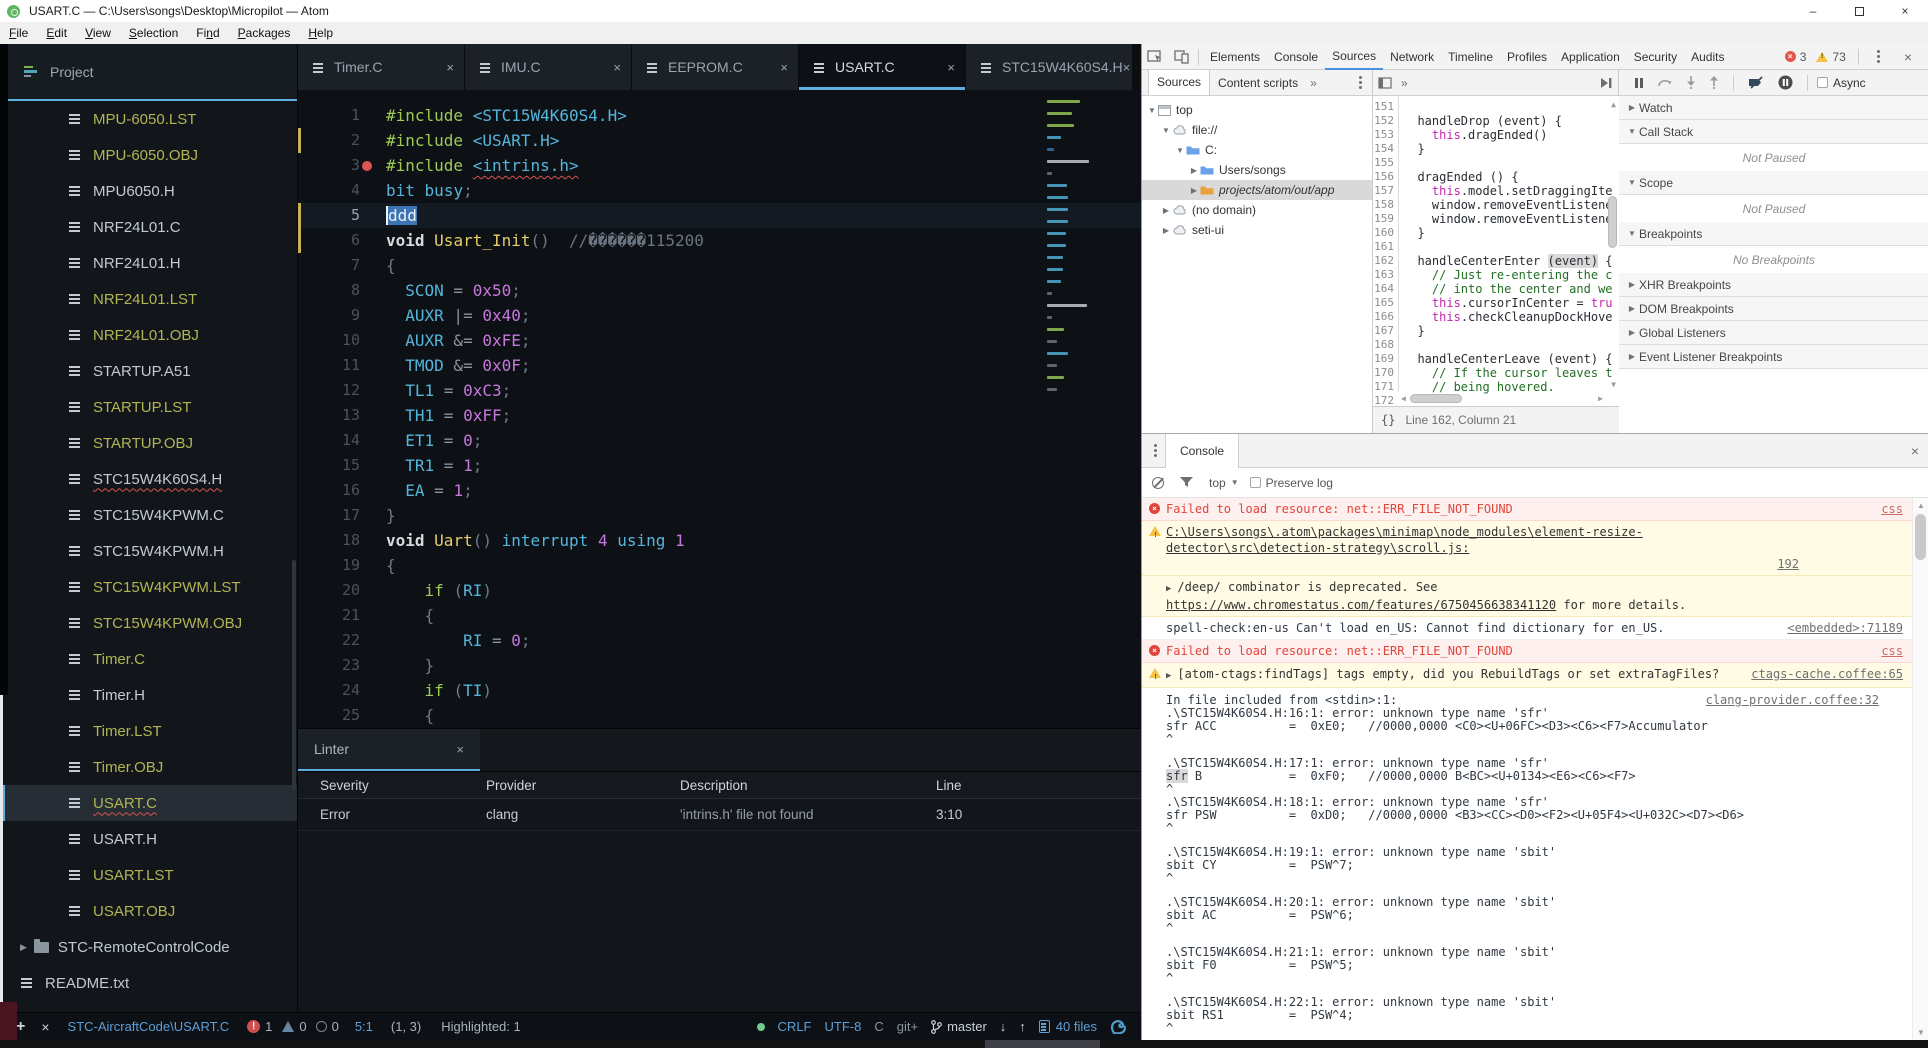 The width and height of the screenshot is (1928, 1048). I want to click on linter-column-line: Line, so click(1038, 785).